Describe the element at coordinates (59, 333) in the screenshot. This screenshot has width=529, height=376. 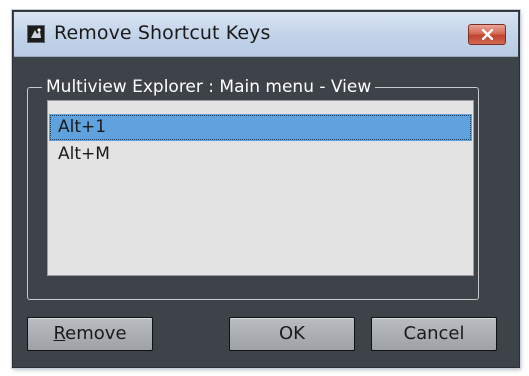
I see `remove-mnemonic: R` at that location.